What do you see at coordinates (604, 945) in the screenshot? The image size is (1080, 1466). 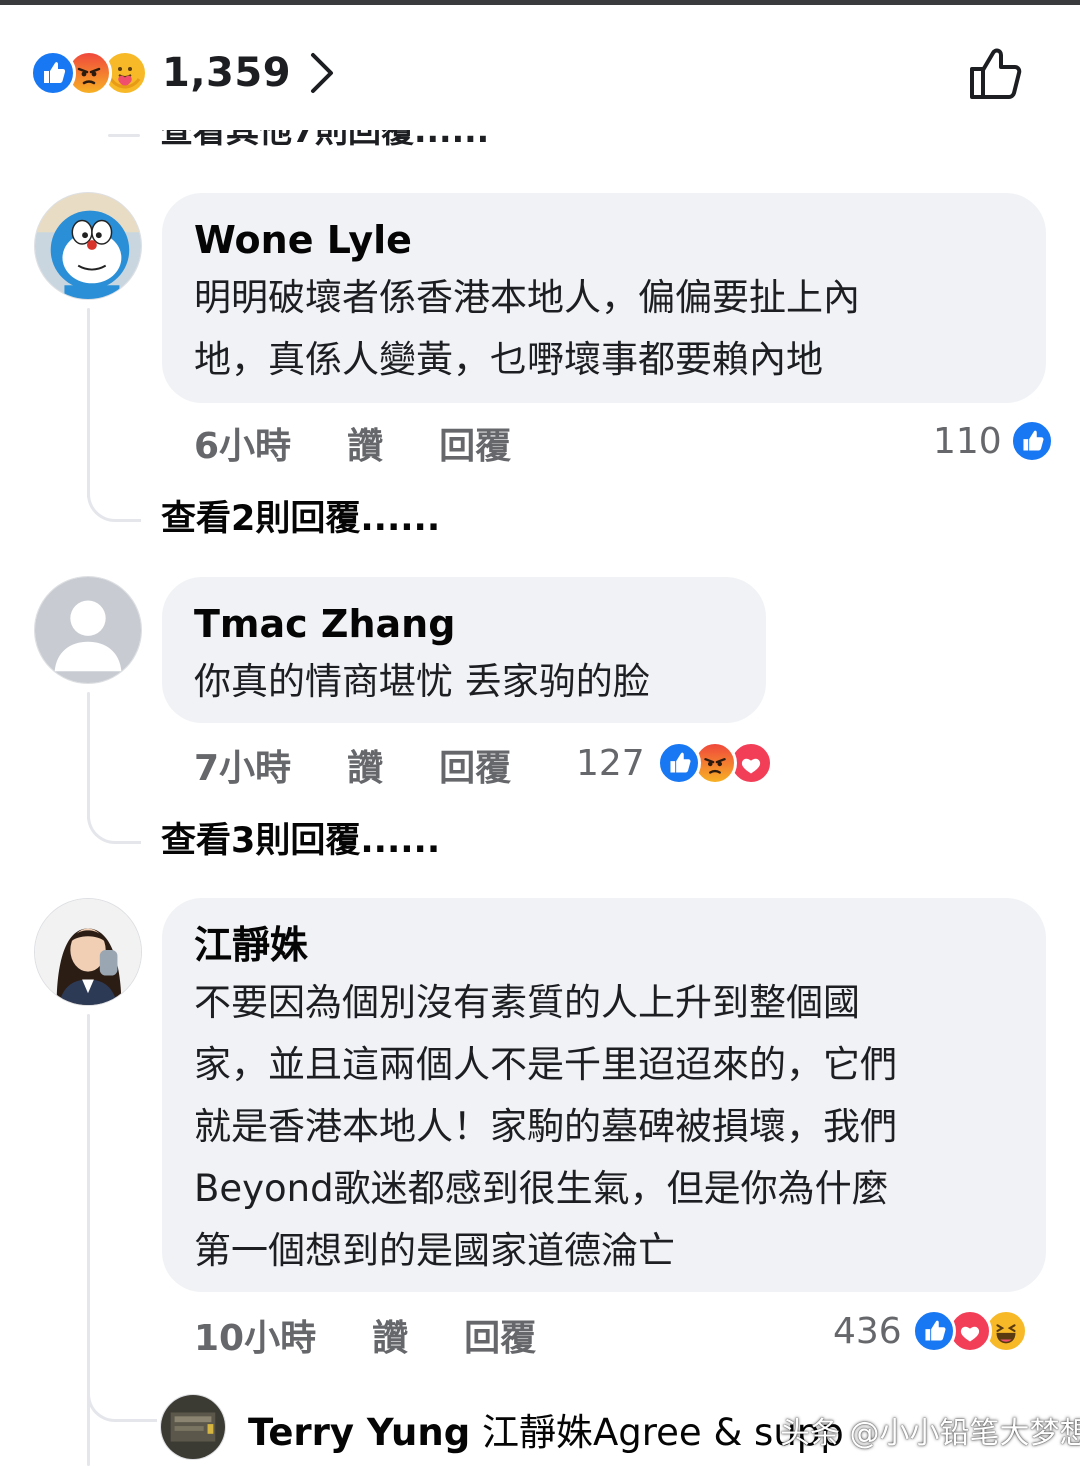 I see `comment-author: 江靜姝` at bounding box center [604, 945].